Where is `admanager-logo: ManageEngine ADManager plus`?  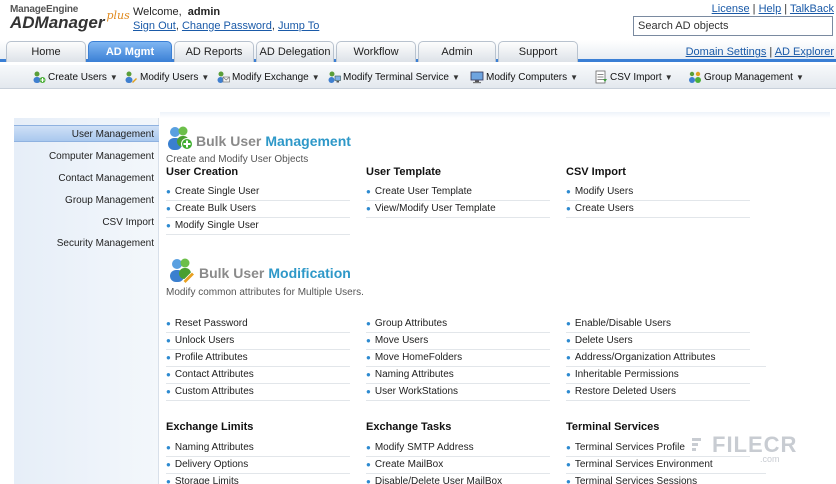
admanager-logo: ManageEngine ADManager plus is located at coordinates (70, 18).